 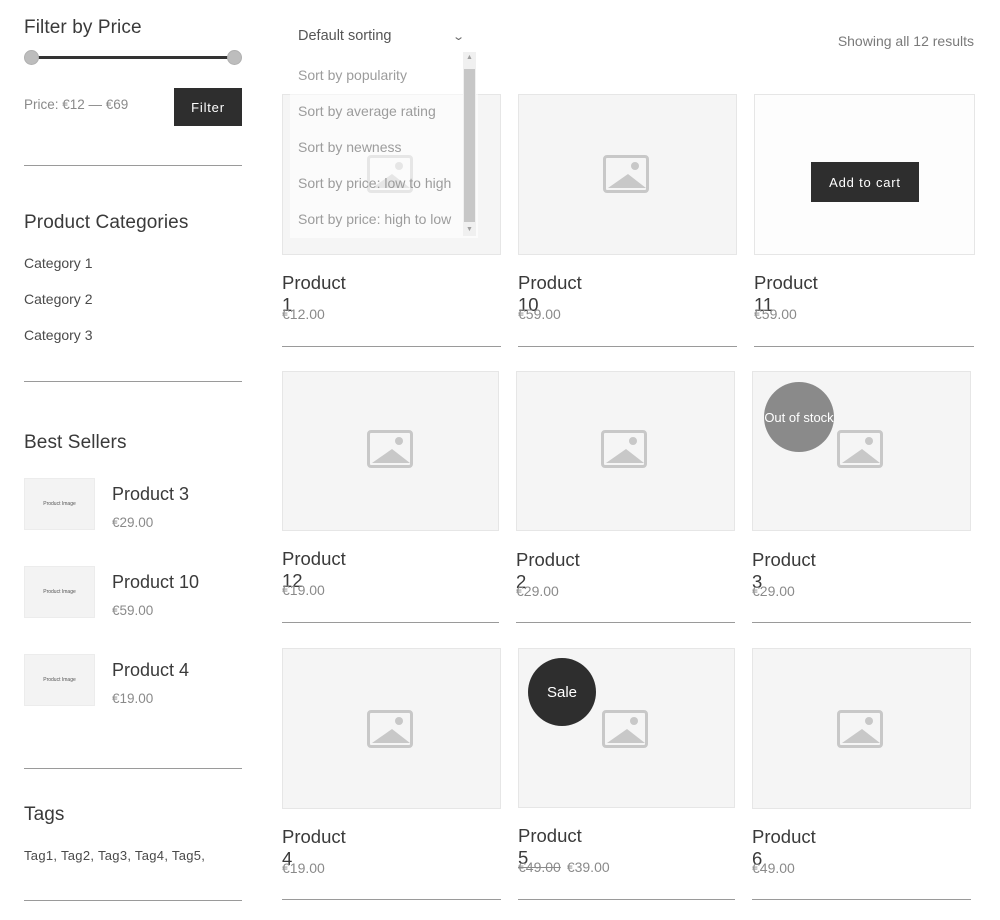 What do you see at coordinates (208, 107) in the screenshot?
I see `filter-button: Filter` at bounding box center [208, 107].